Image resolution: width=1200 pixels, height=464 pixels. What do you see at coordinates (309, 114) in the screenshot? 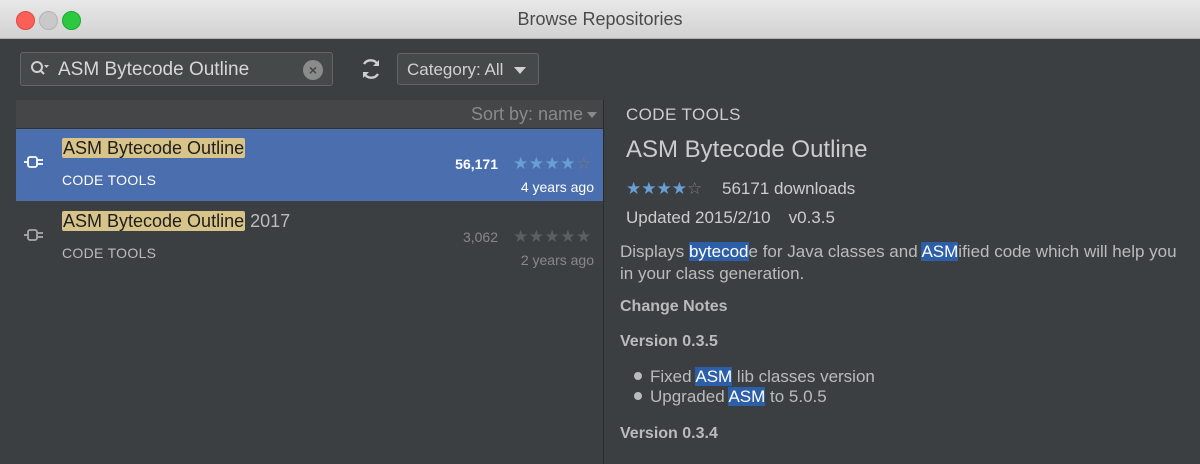
I see `sort-header: Sort by: name` at bounding box center [309, 114].